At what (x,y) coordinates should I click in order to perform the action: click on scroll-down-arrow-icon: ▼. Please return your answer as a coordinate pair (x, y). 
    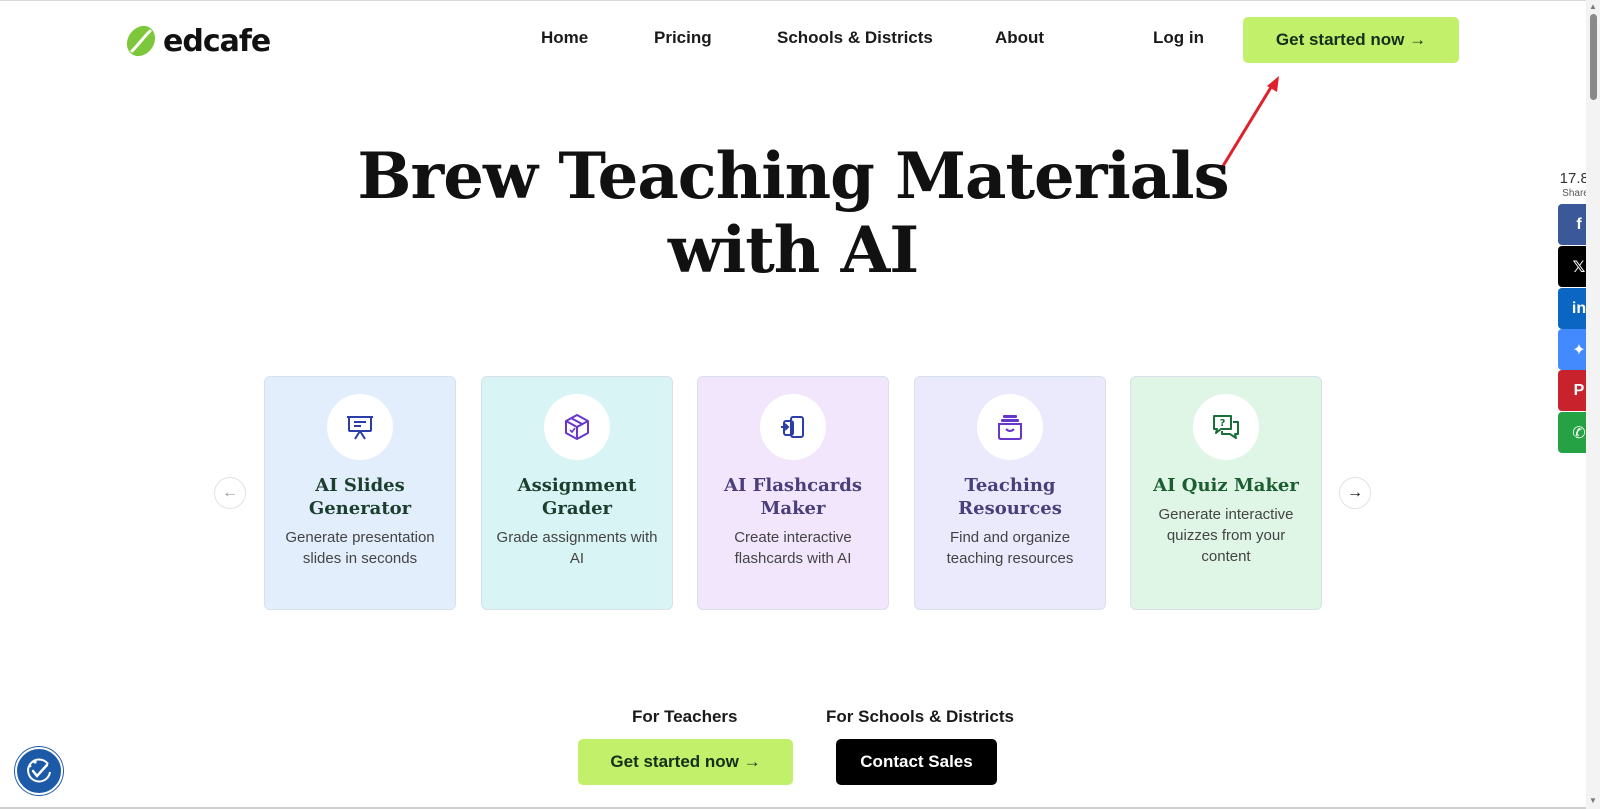
    Looking at the image, I should click on (1593, 800).